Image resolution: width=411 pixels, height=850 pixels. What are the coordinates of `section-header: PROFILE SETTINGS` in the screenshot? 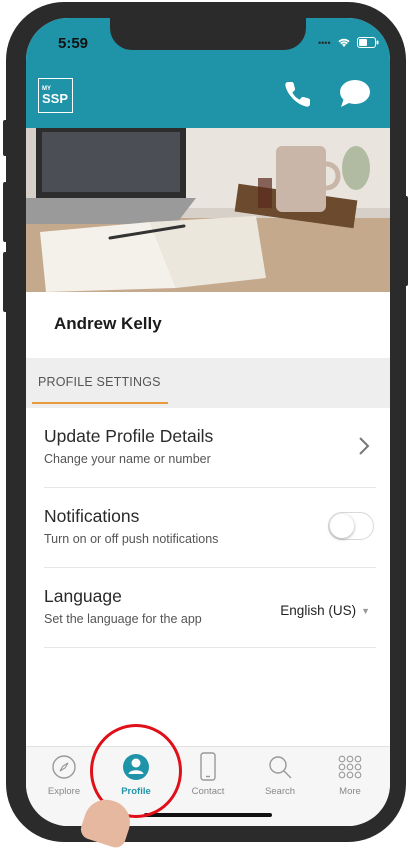 It's located at (208, 383).